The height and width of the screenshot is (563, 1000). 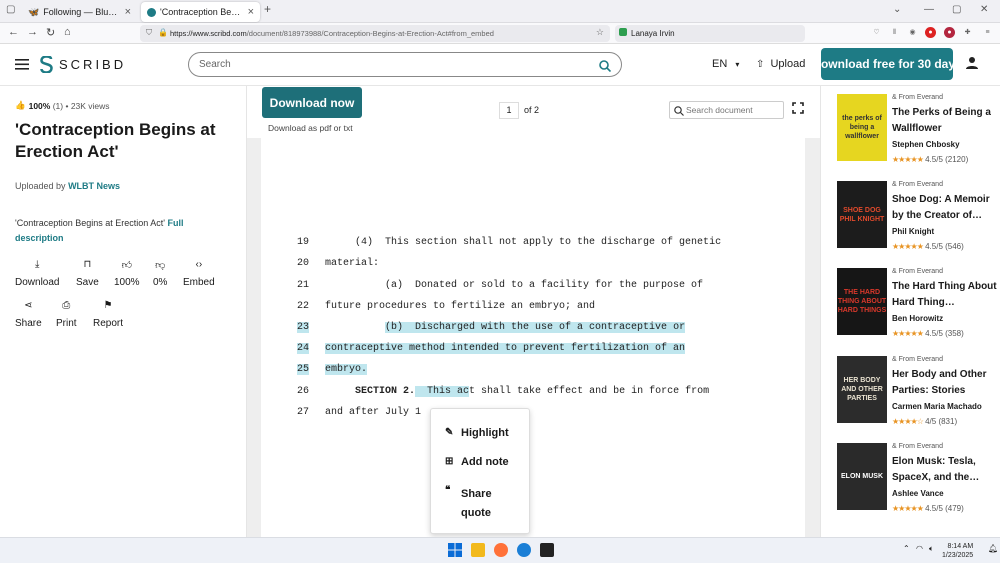 What do you see at coordinates (605, 66) in the screenshot?
I see `search-icon` at bounding box center [605, 66].